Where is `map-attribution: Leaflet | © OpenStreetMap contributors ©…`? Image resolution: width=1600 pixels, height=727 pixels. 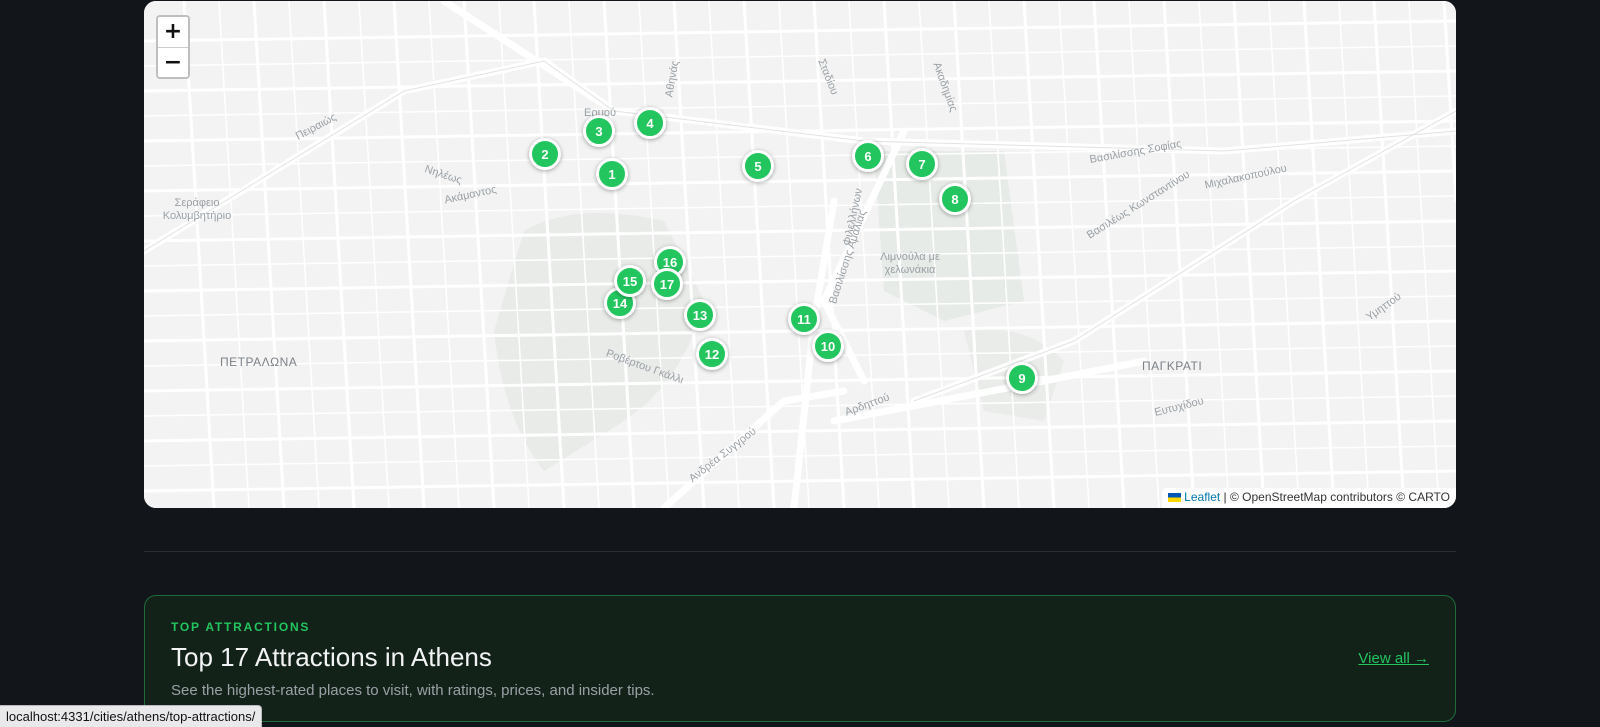 map-attribution: Leaflet | © OpenStreetMap contributors ©… is located at coordinates (1309, 498).